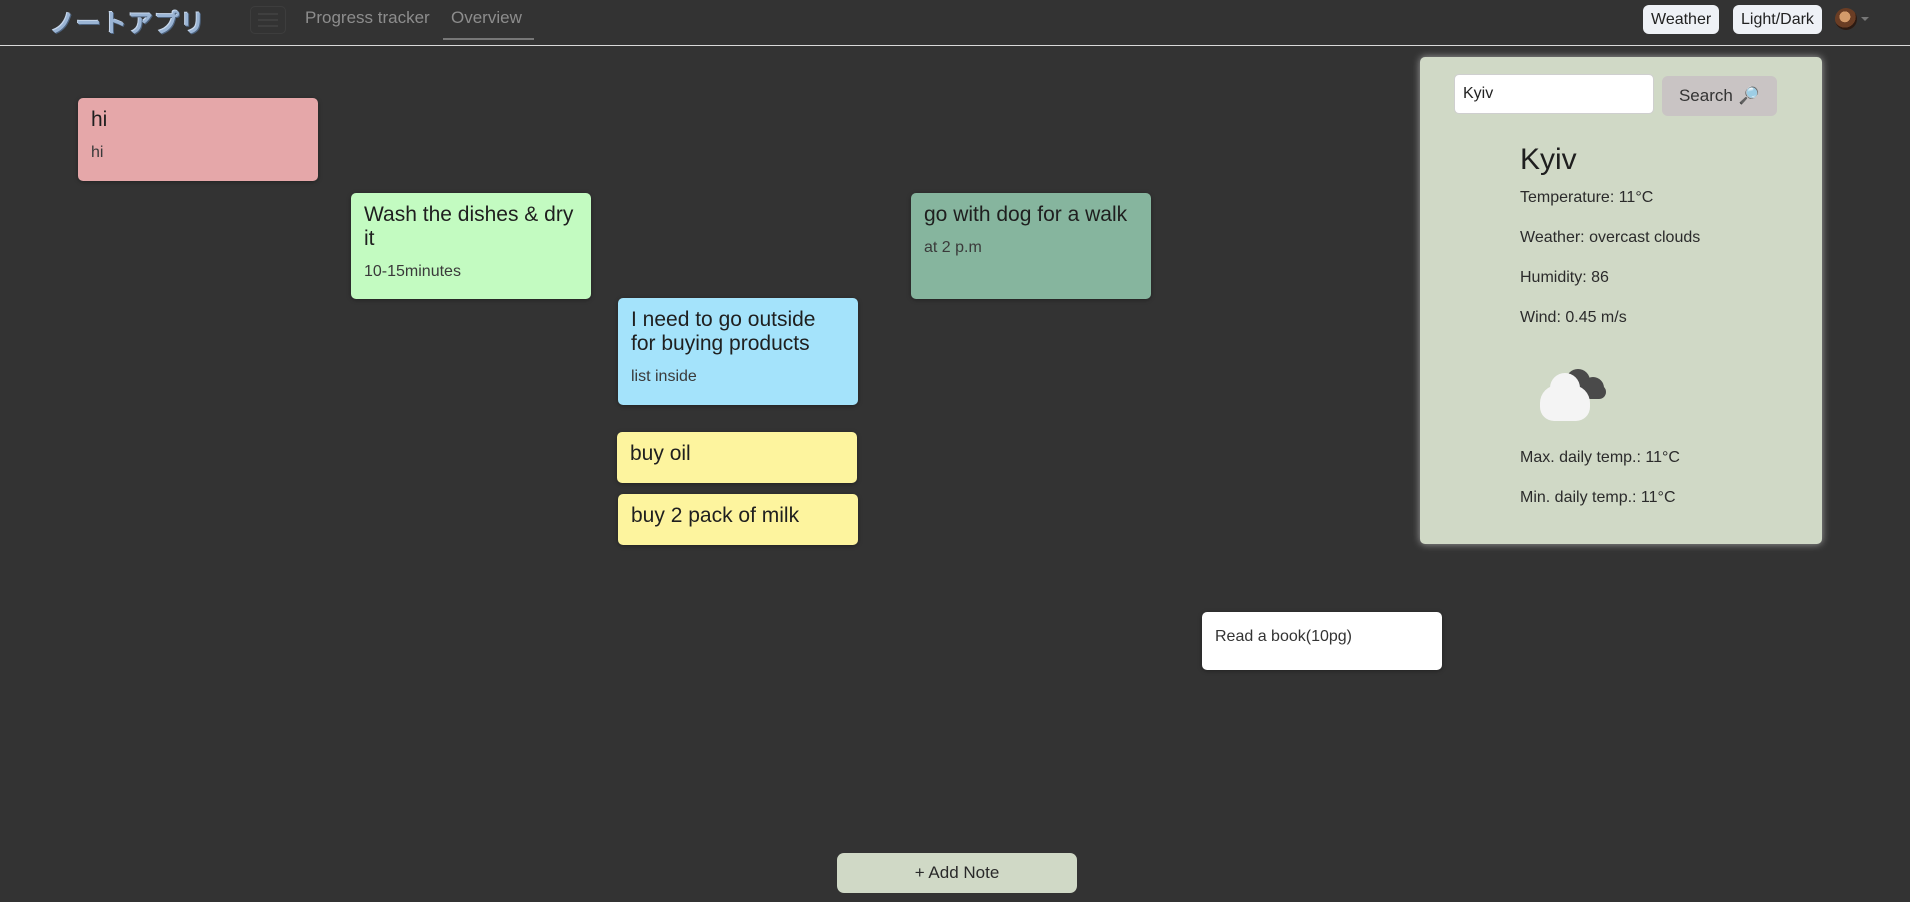  I want to click on note-card: buy 2 pack of milk, so click(738, 519).